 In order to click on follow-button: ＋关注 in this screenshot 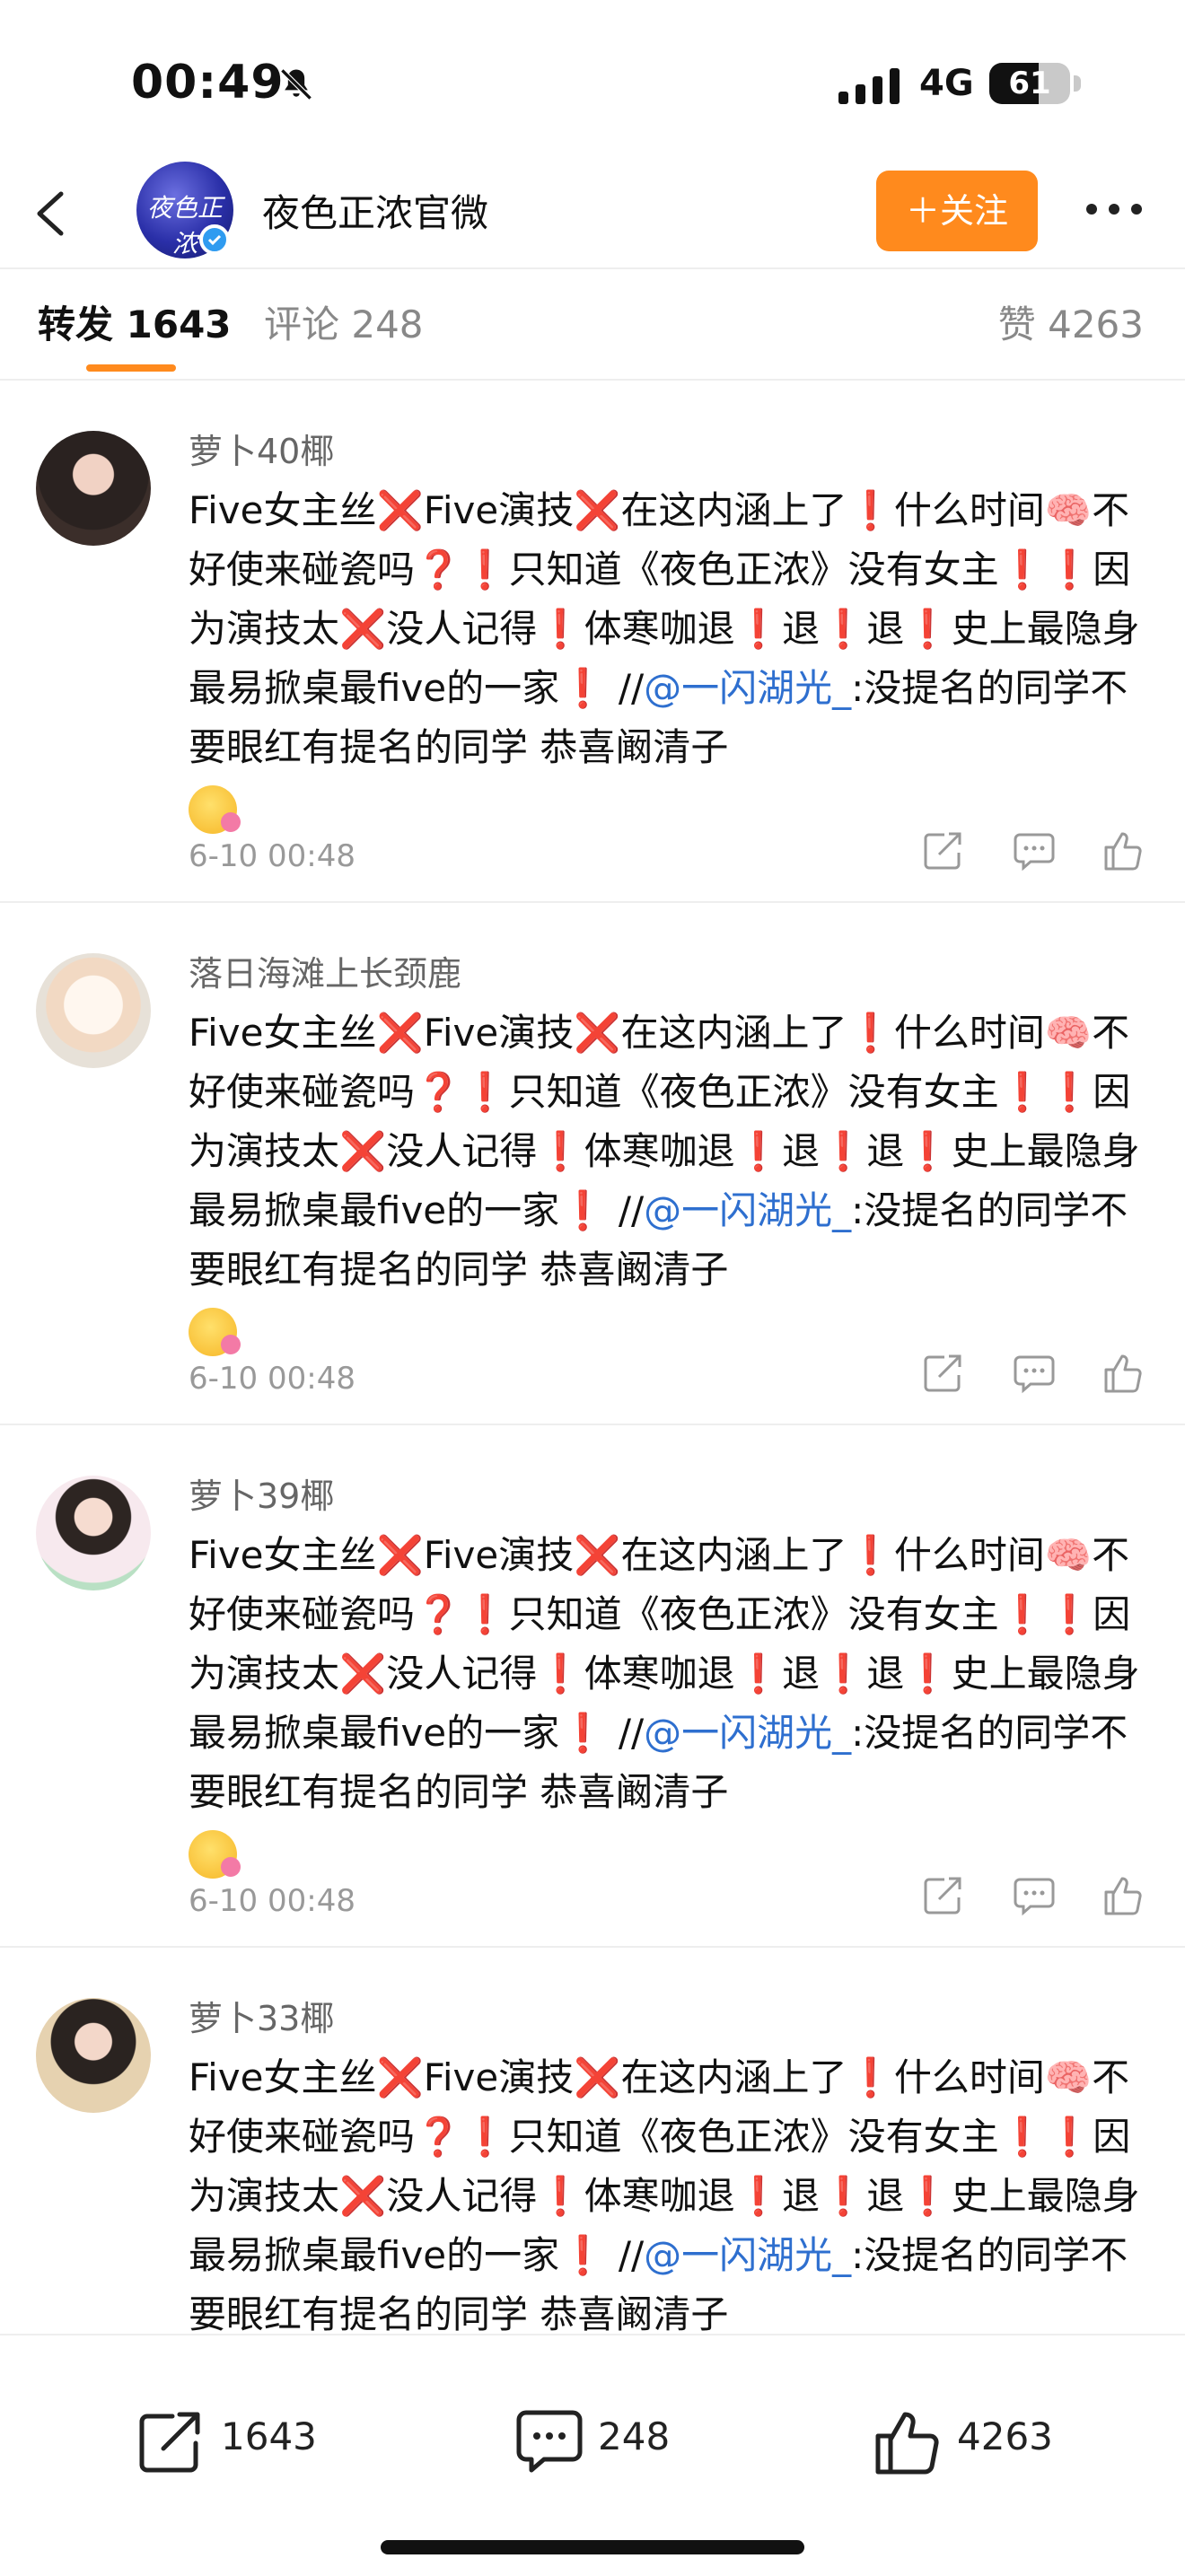, I will do `click(957, 211)`.